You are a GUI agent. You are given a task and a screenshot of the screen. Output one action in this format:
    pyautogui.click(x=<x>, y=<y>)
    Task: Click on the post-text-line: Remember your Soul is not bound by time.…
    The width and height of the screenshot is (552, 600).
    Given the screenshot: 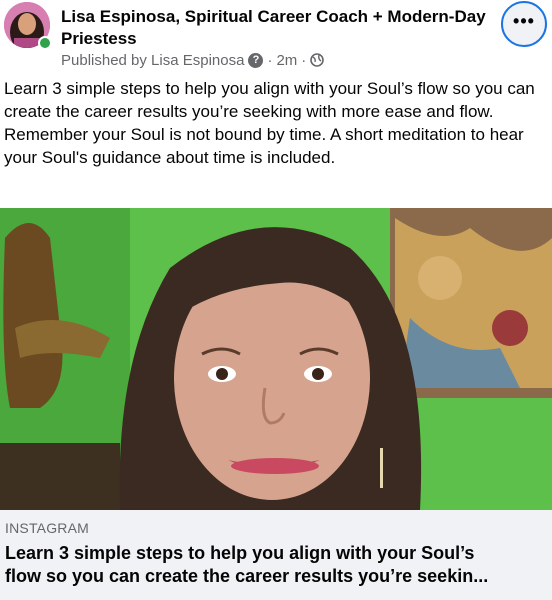 What is the action you would take?
    pyautogui.click(x=264, y=146)
    